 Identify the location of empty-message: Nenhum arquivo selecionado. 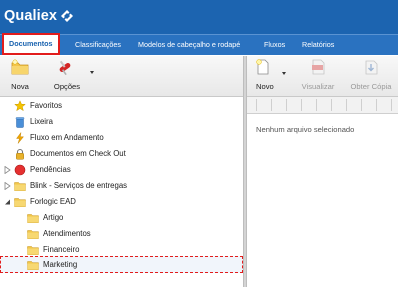
(305, 129).